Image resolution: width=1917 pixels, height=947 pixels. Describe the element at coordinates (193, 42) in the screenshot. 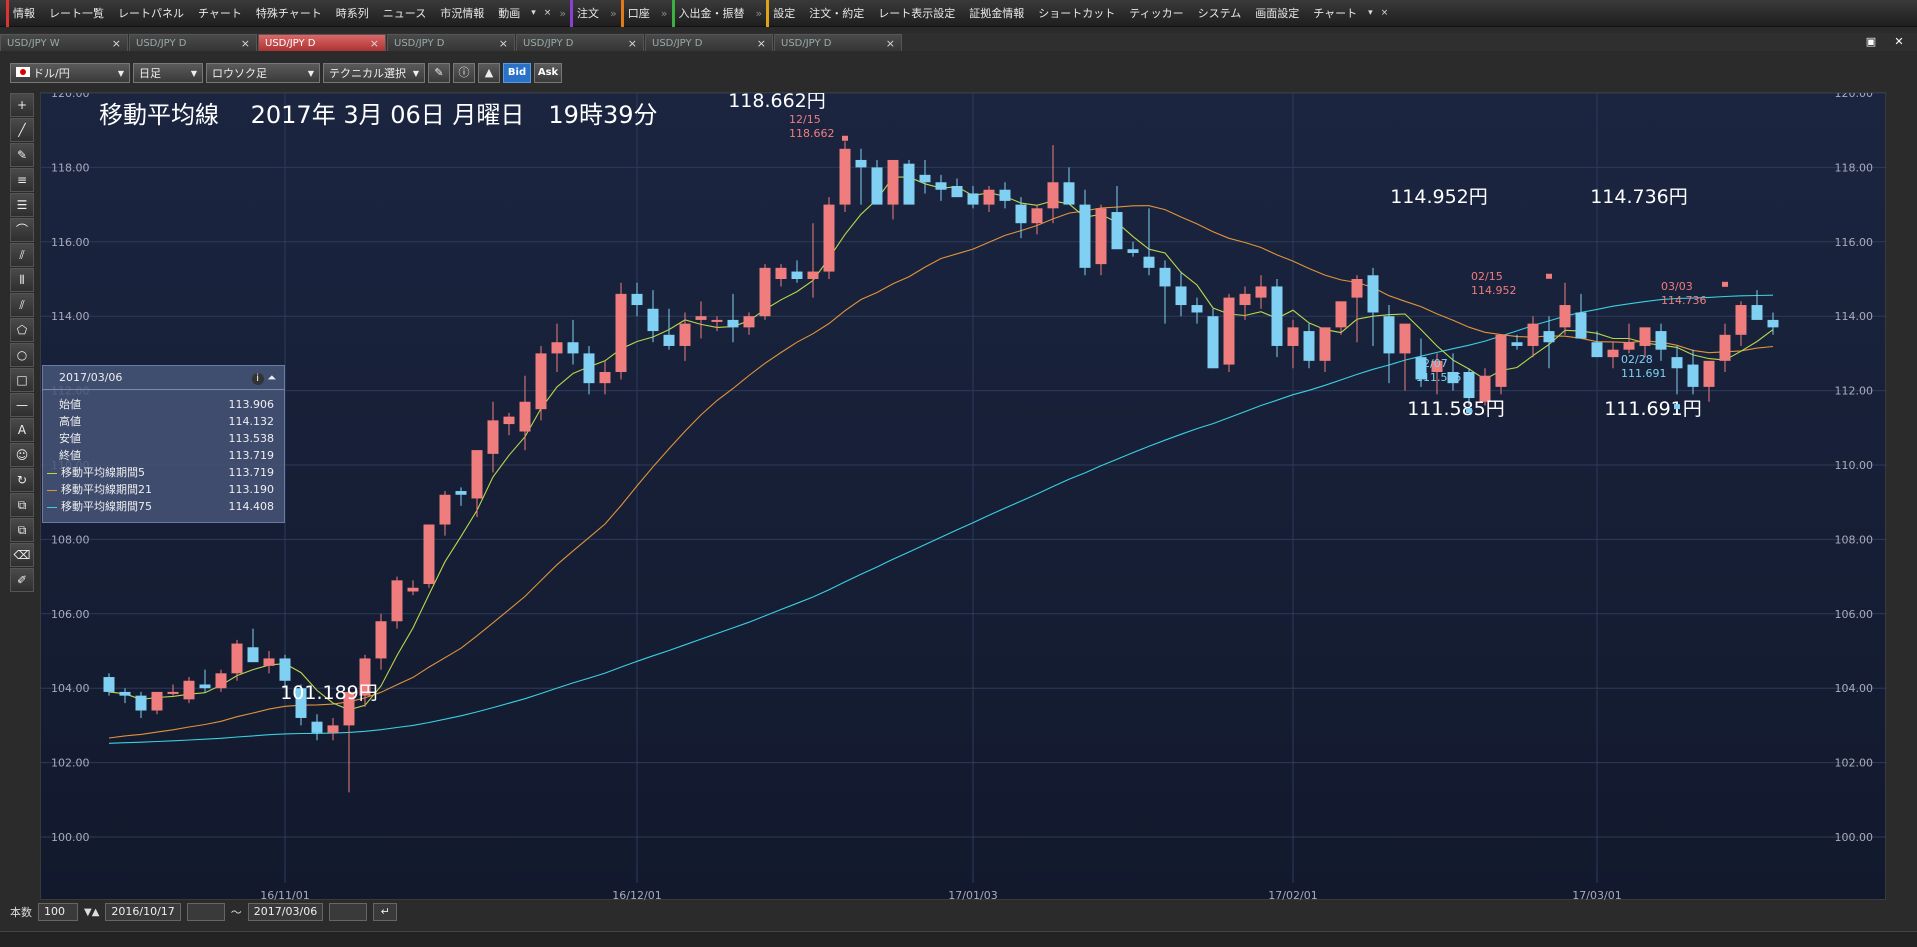

I see `tab-usdjpy-1: USD/JPY D ×` at that location.